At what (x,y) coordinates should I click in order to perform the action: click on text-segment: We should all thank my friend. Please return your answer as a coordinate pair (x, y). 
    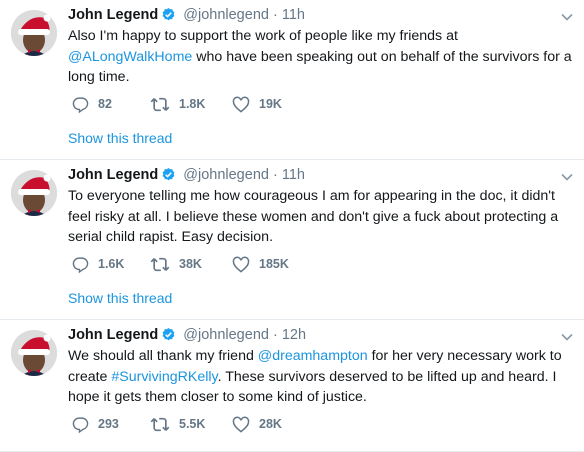
    Looking at the image, I should click on (163, 356).